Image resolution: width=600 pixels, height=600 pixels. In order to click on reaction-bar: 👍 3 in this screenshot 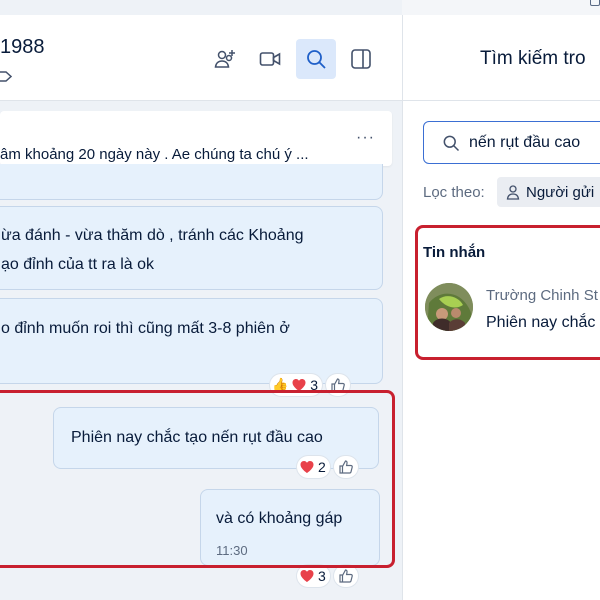, I will do `click(310, 385)`.